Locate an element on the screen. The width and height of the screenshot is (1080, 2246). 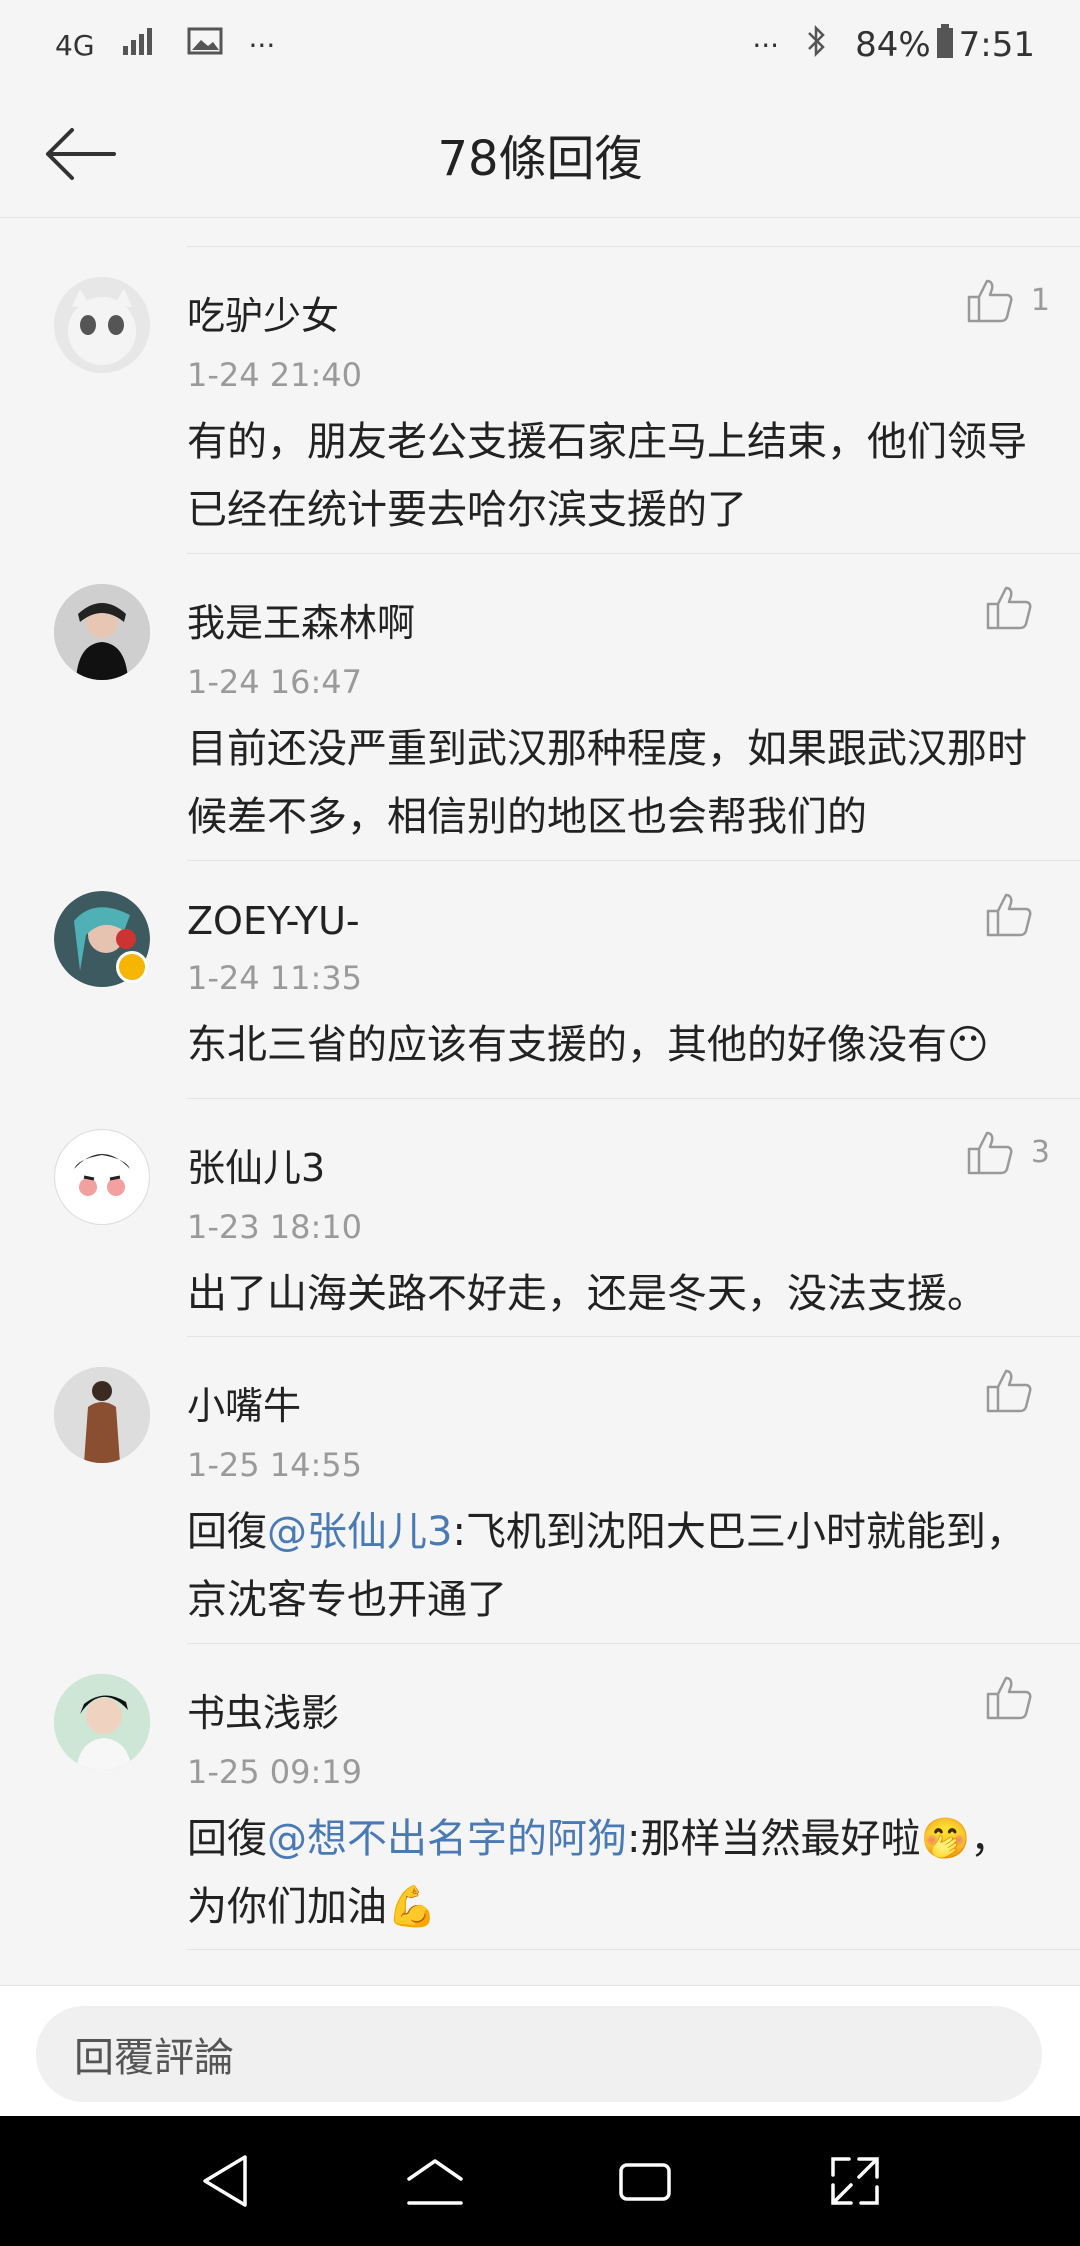
nav-back-button is located at coordinates (225, 2181).